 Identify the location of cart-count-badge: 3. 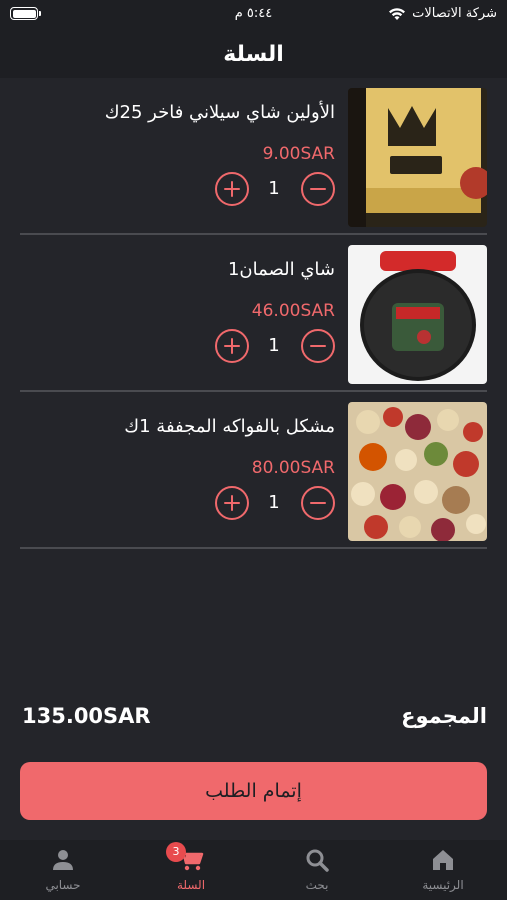
(176, 852).